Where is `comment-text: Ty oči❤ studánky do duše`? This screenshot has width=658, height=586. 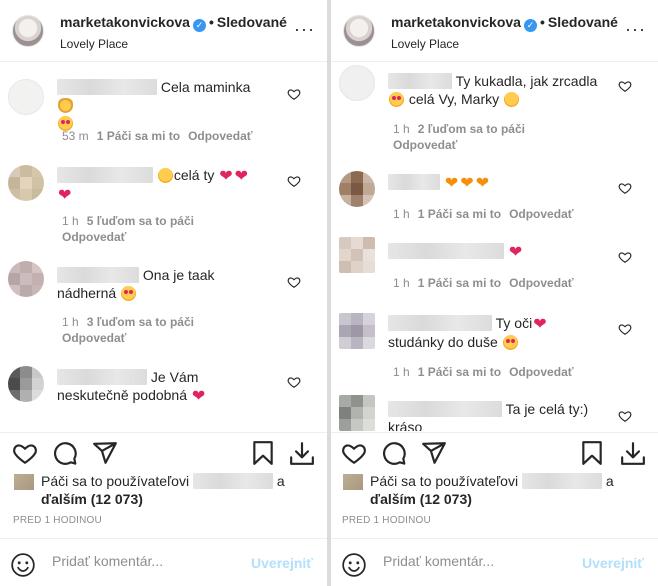
comment-text: Ty oči❤ studánky do duše is located at coordinates (493, 332).